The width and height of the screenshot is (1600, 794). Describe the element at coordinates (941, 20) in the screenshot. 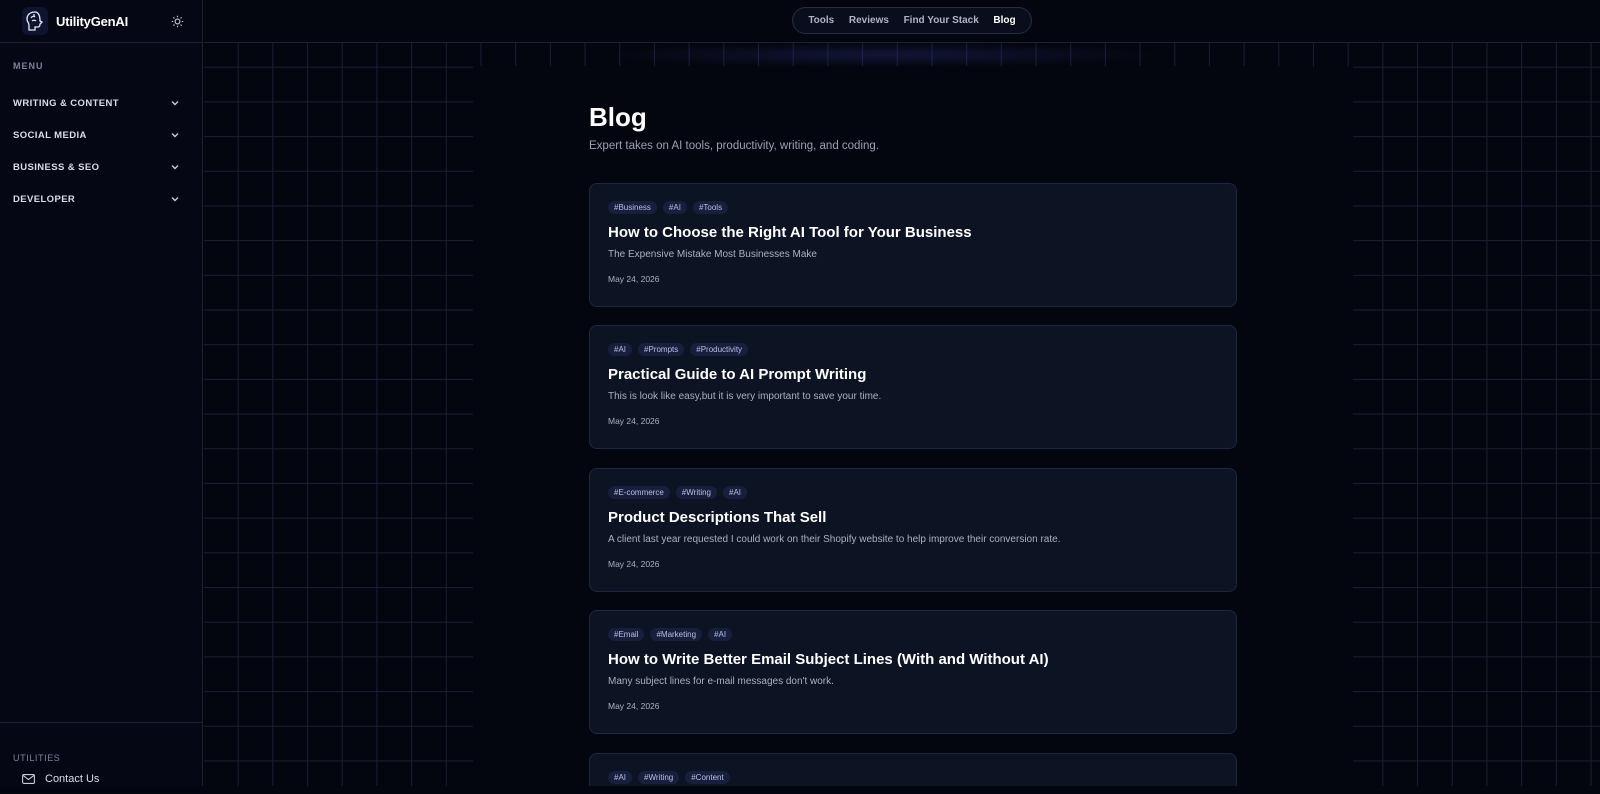

I see `nav-find-your-stack: Find Your Stack` at that location.